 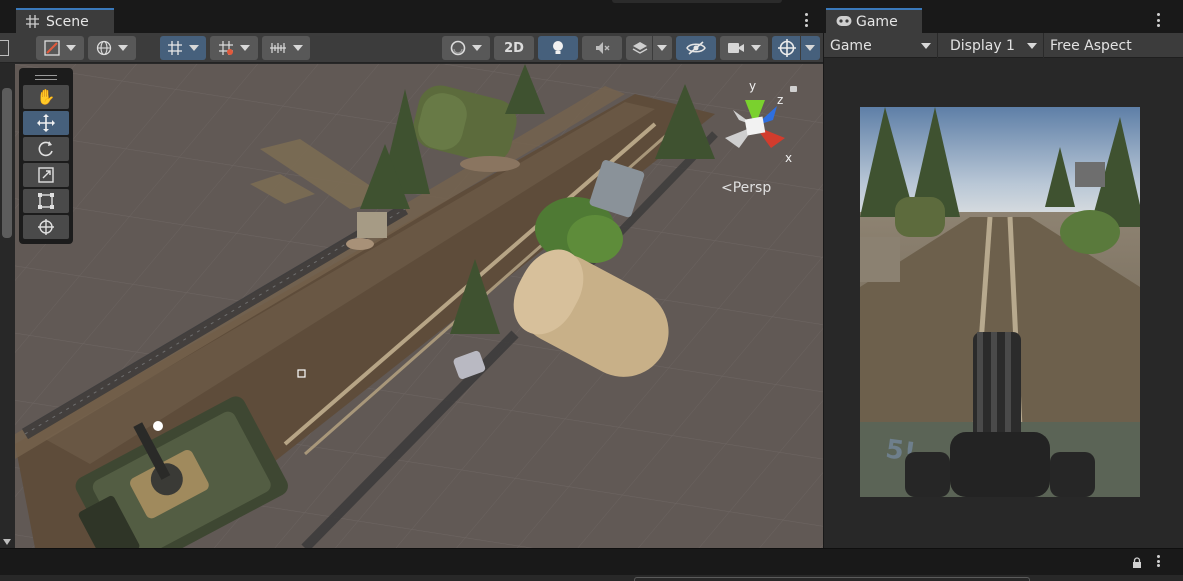 I want to click on rotate-icon, so click(x=45, y=149).